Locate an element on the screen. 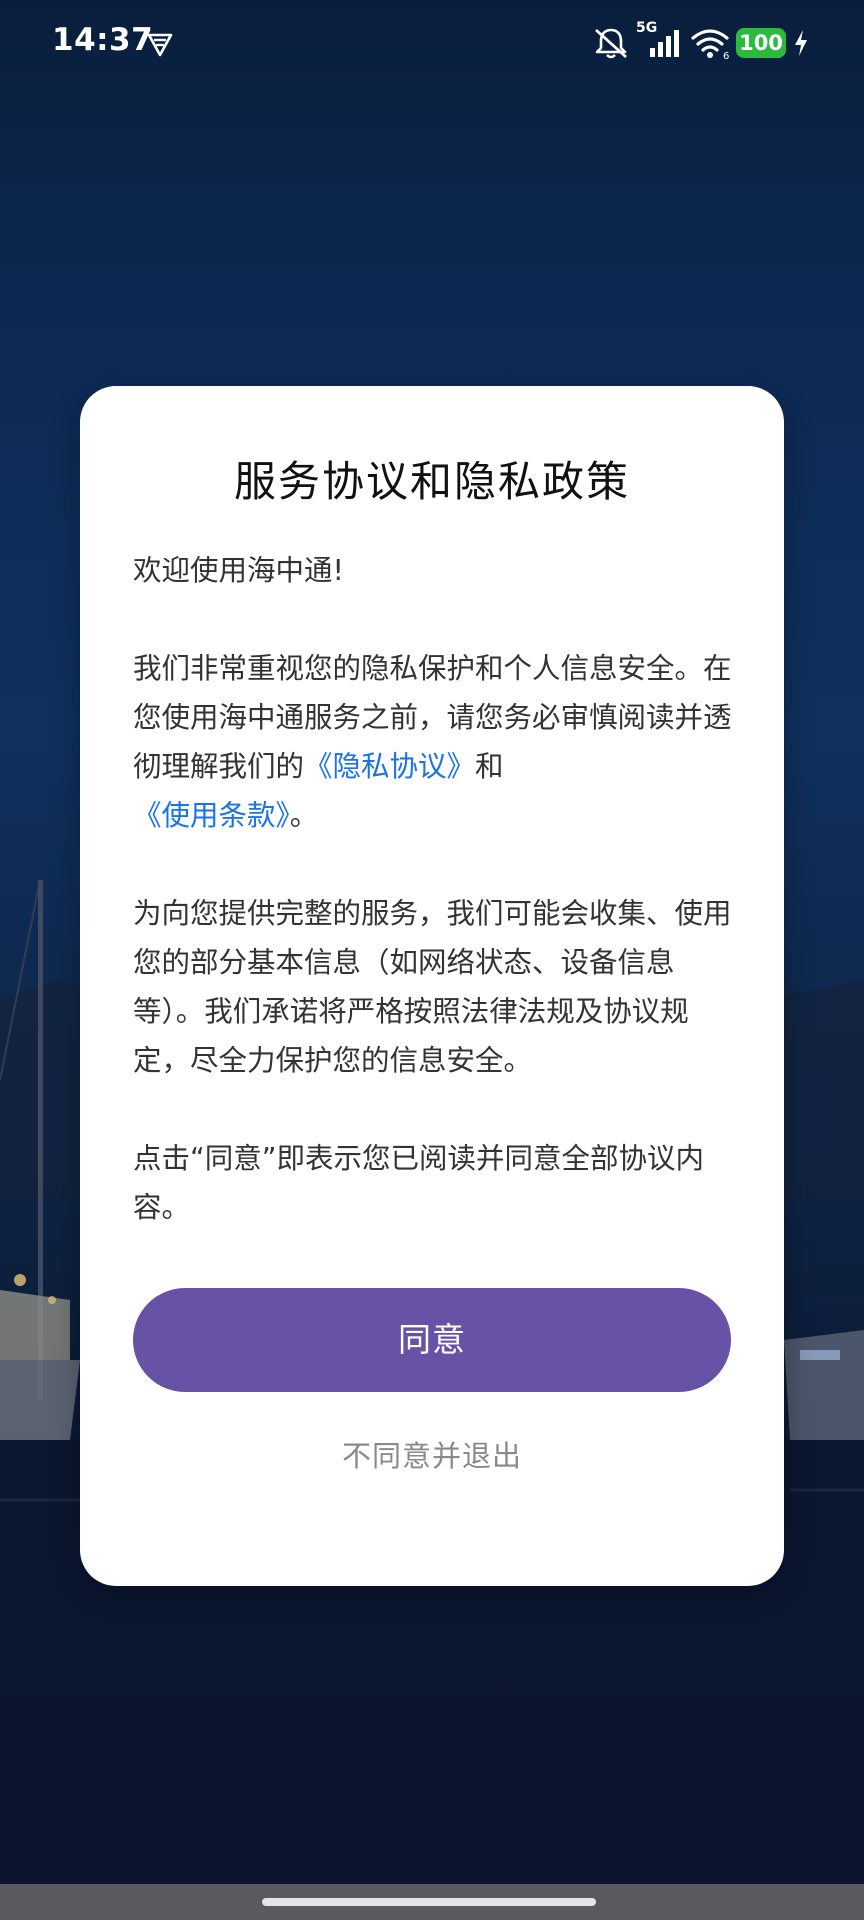 The height and width of the screenshot is (1920, 864). privacy-paragraph-end: 。 is located at coordinates (304, 815).